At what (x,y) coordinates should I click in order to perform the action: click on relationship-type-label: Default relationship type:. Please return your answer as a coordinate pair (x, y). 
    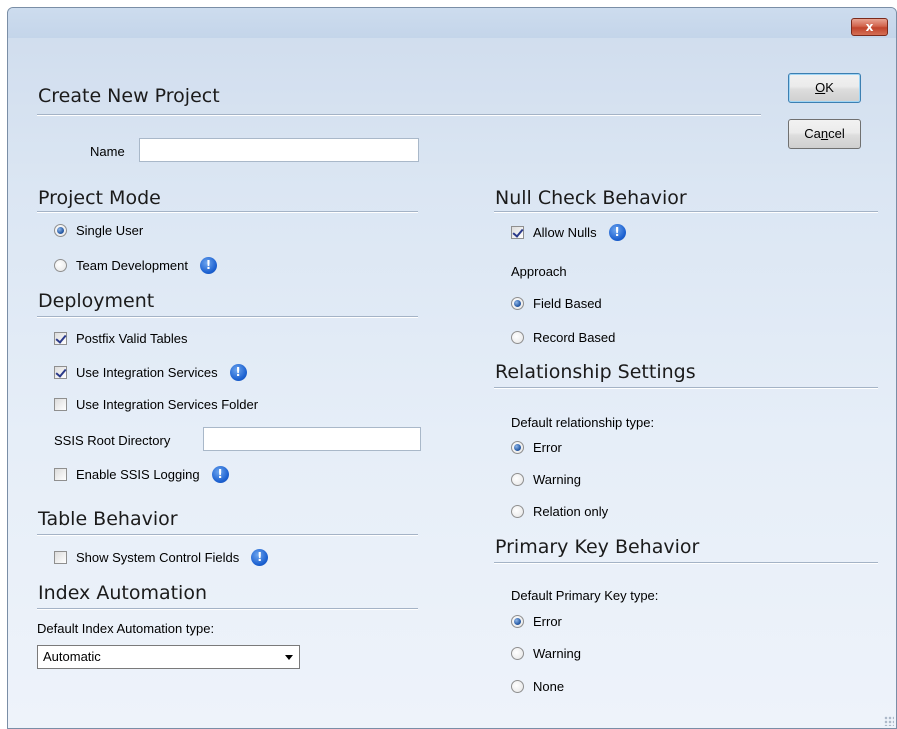
    Looking at the image, I should click on (583, 422).